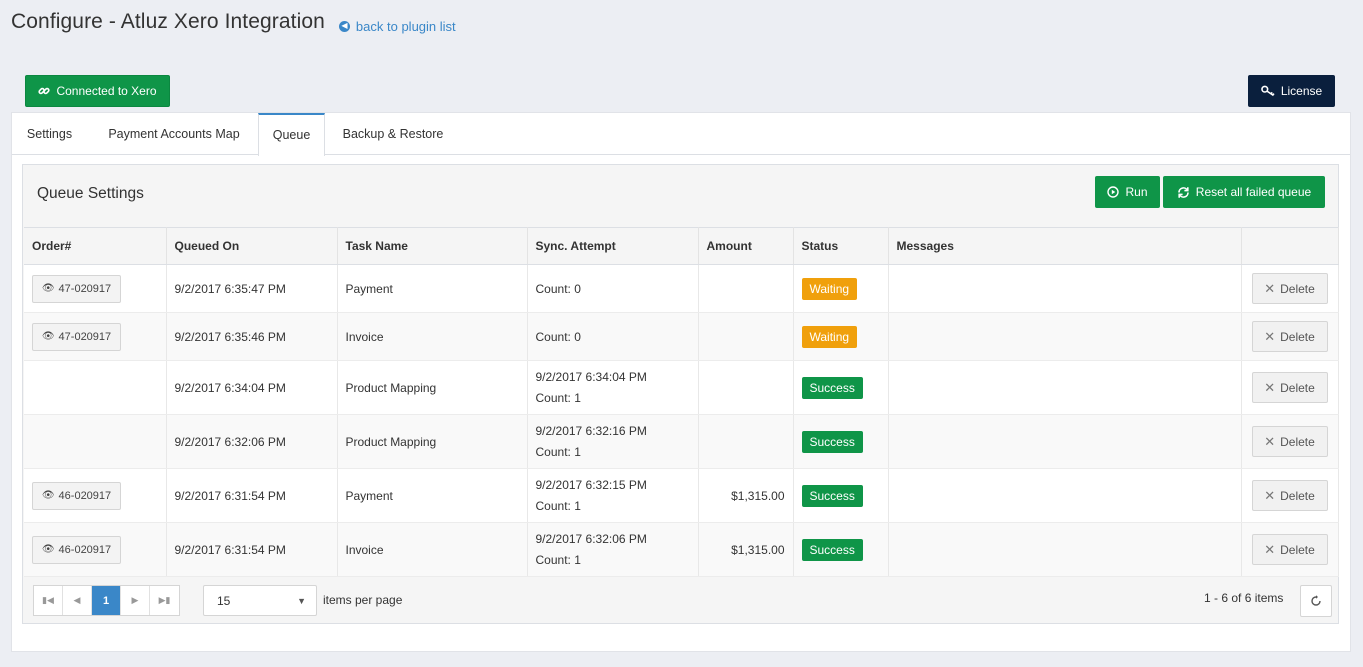  I want to click on queued-on-cell: 9/2/2017 6:35:46 PM, so click(252, 336).